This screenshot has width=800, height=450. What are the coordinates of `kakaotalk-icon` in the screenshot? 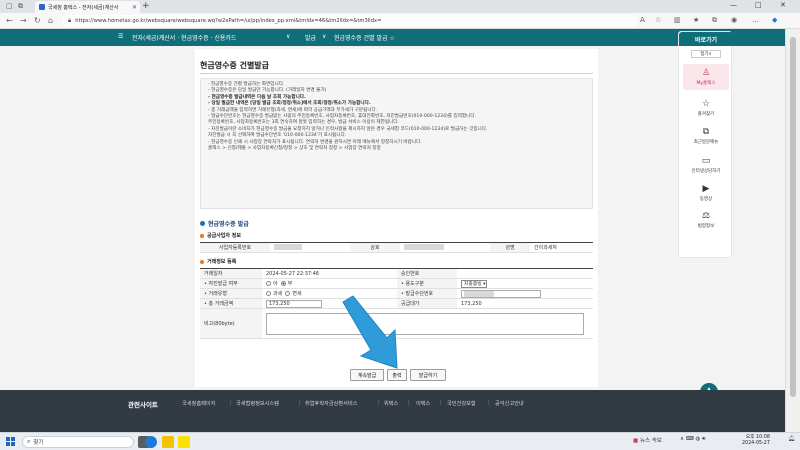 It's located at (184, 442).